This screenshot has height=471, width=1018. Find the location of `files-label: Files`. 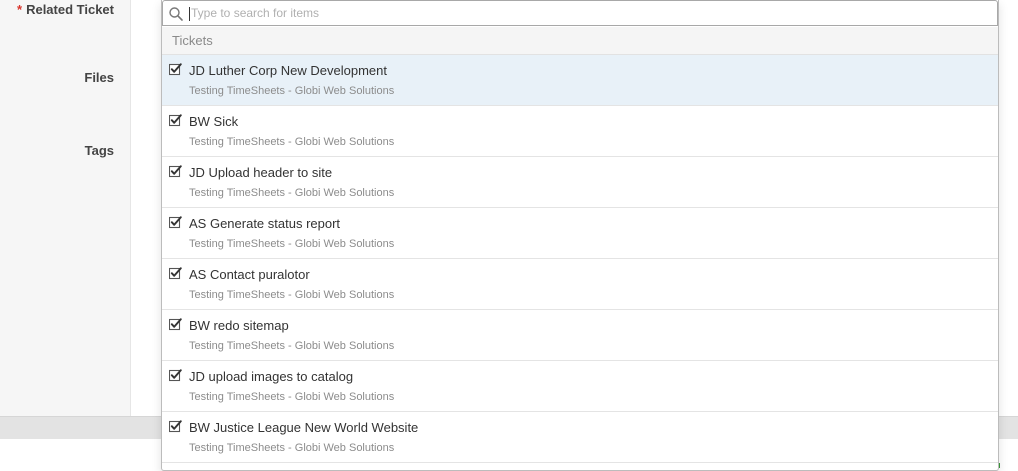

files-label: Files is located at coordinates (99, 77).